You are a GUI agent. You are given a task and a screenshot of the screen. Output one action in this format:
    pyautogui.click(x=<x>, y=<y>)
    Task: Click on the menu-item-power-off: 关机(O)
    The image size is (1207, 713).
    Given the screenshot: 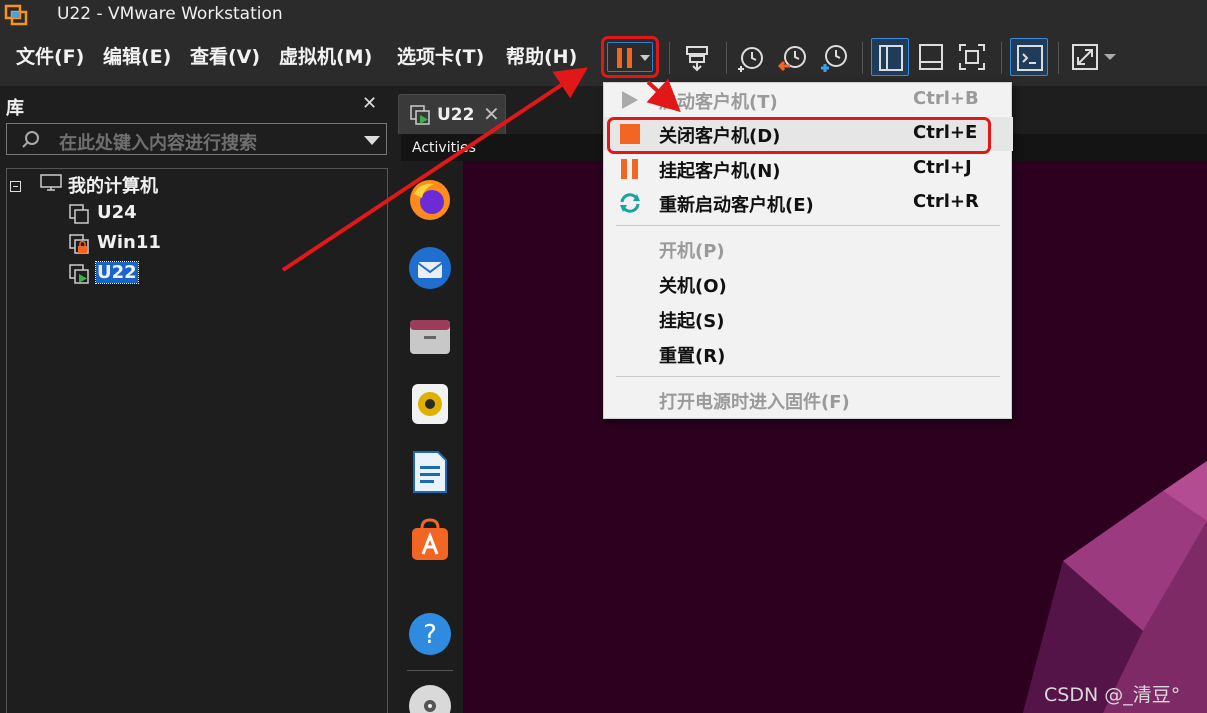 What is the action you would take?
    pyautogui.click(x=808, y=284)
    